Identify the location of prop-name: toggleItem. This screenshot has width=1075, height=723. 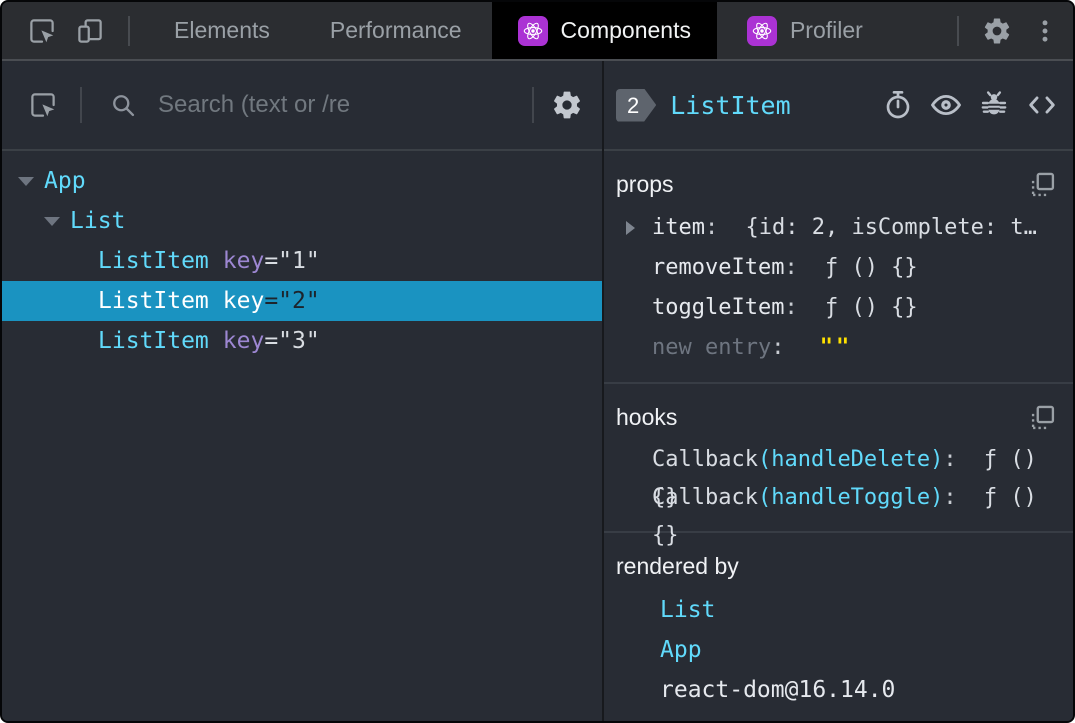
(718, 307).